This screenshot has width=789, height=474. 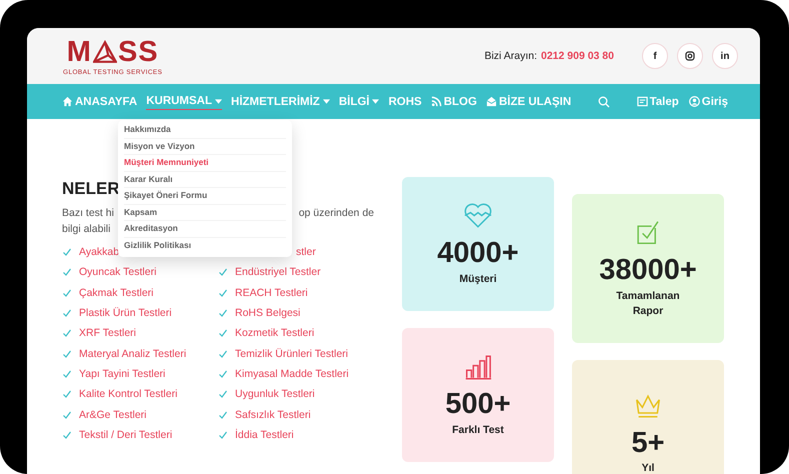 I want to click on menu-item: Misyon ve Vizyon, so click(x=205, y=146).